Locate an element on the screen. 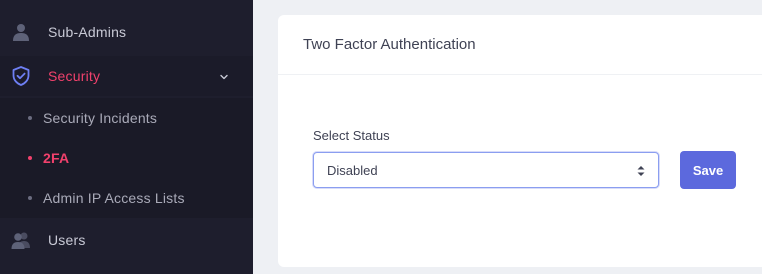 The width and height of the screenshot is (762, 274). status-select: Disabled is located at coordinates (486, 170).